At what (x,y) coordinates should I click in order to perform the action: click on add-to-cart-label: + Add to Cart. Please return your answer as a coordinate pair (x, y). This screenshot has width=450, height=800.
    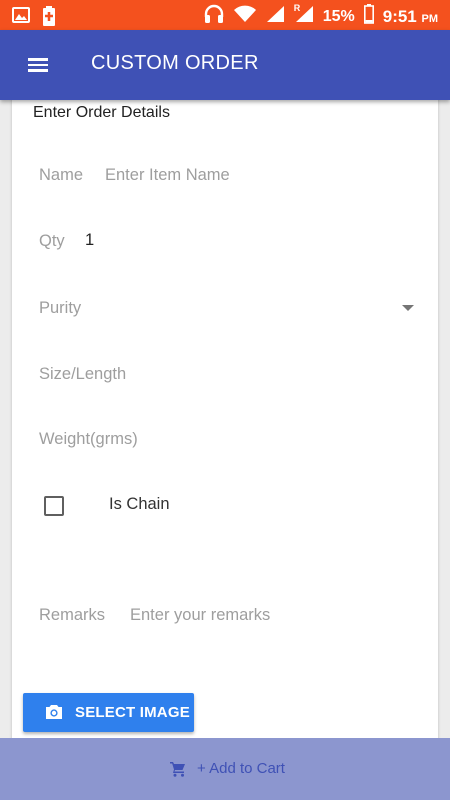
    Looking at the image, I should click on (241, 768).